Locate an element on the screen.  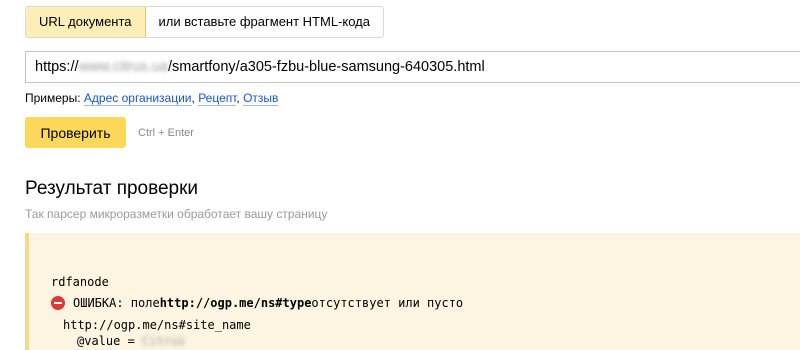
value-line: @value = Citrus is located at coordinates (131, 341).